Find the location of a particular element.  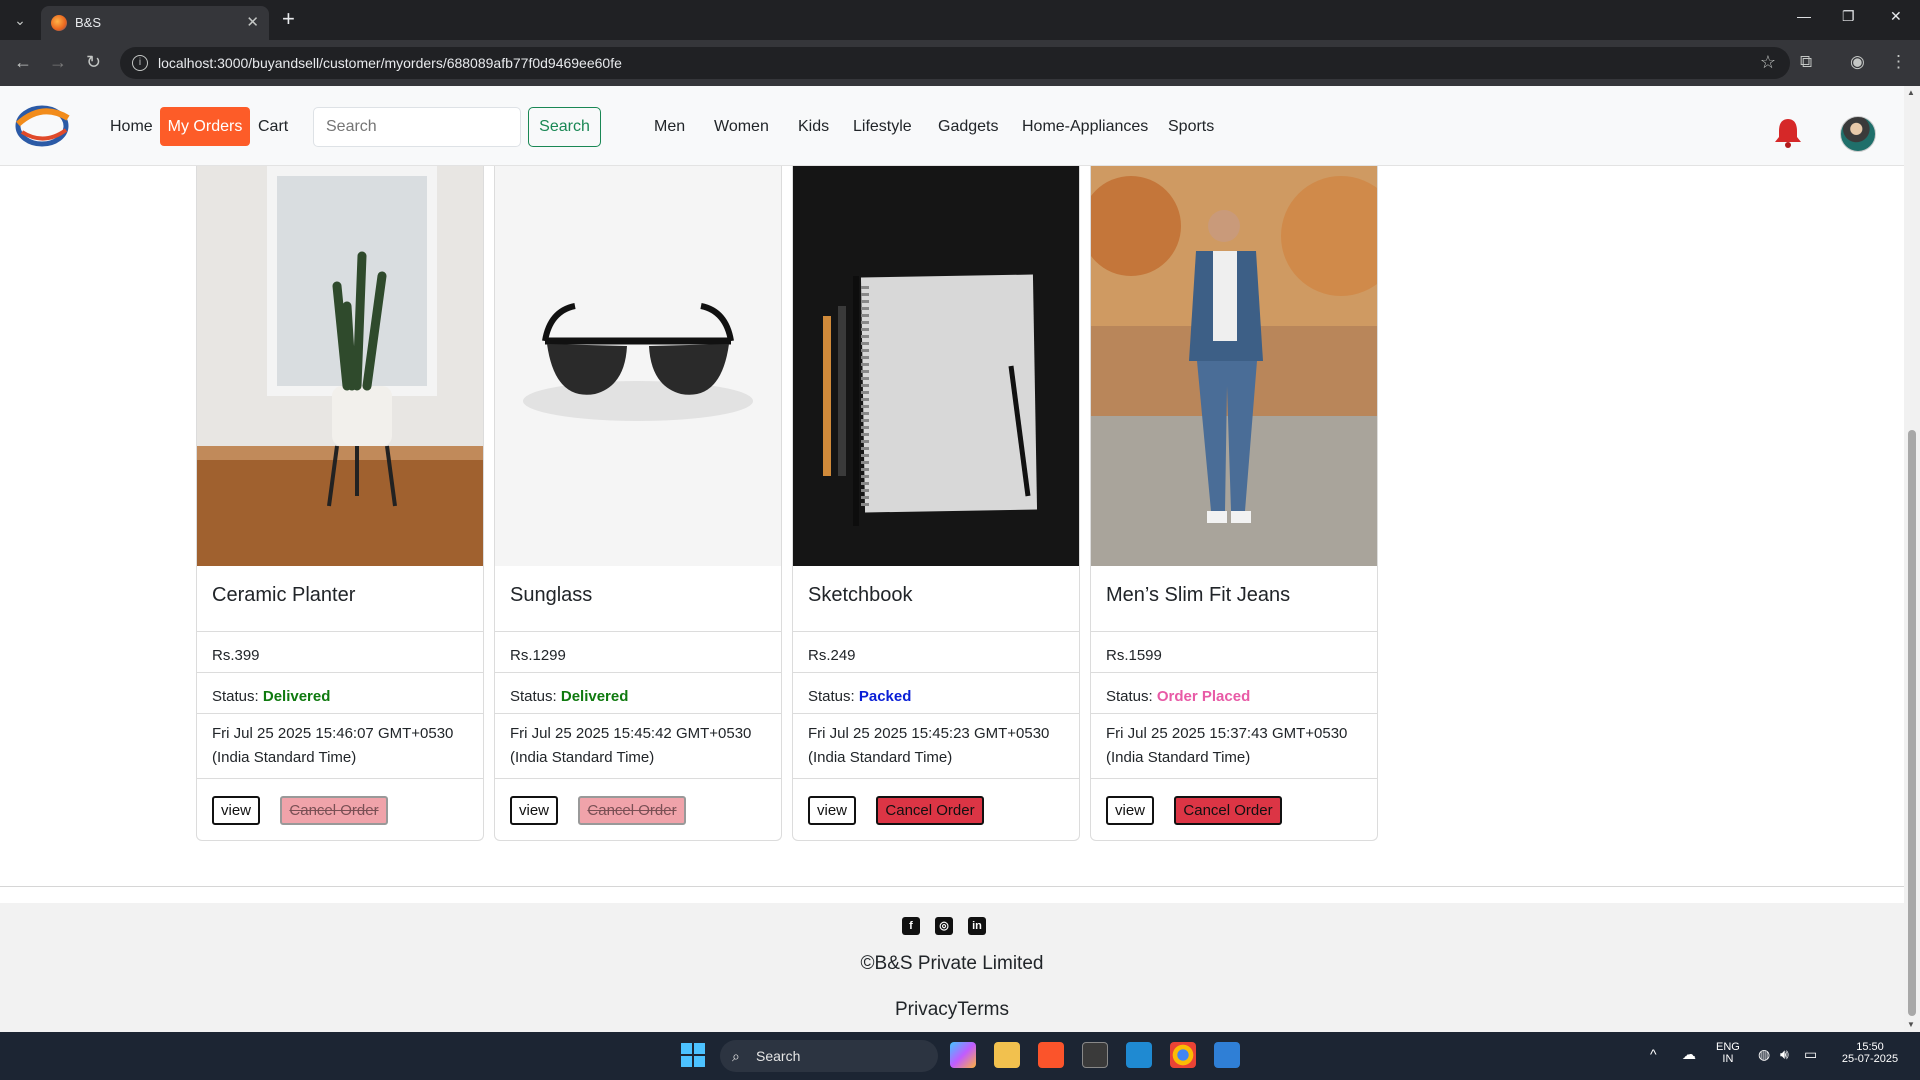

file-explorer-icon is located at coordinates (1007, 1055).